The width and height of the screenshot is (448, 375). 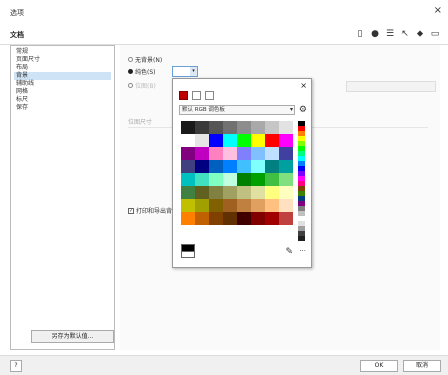 What do you see at coordinates (62, 68) in the screenshot?
I see `tree-item: 布局` at bounding box center [62, 68].